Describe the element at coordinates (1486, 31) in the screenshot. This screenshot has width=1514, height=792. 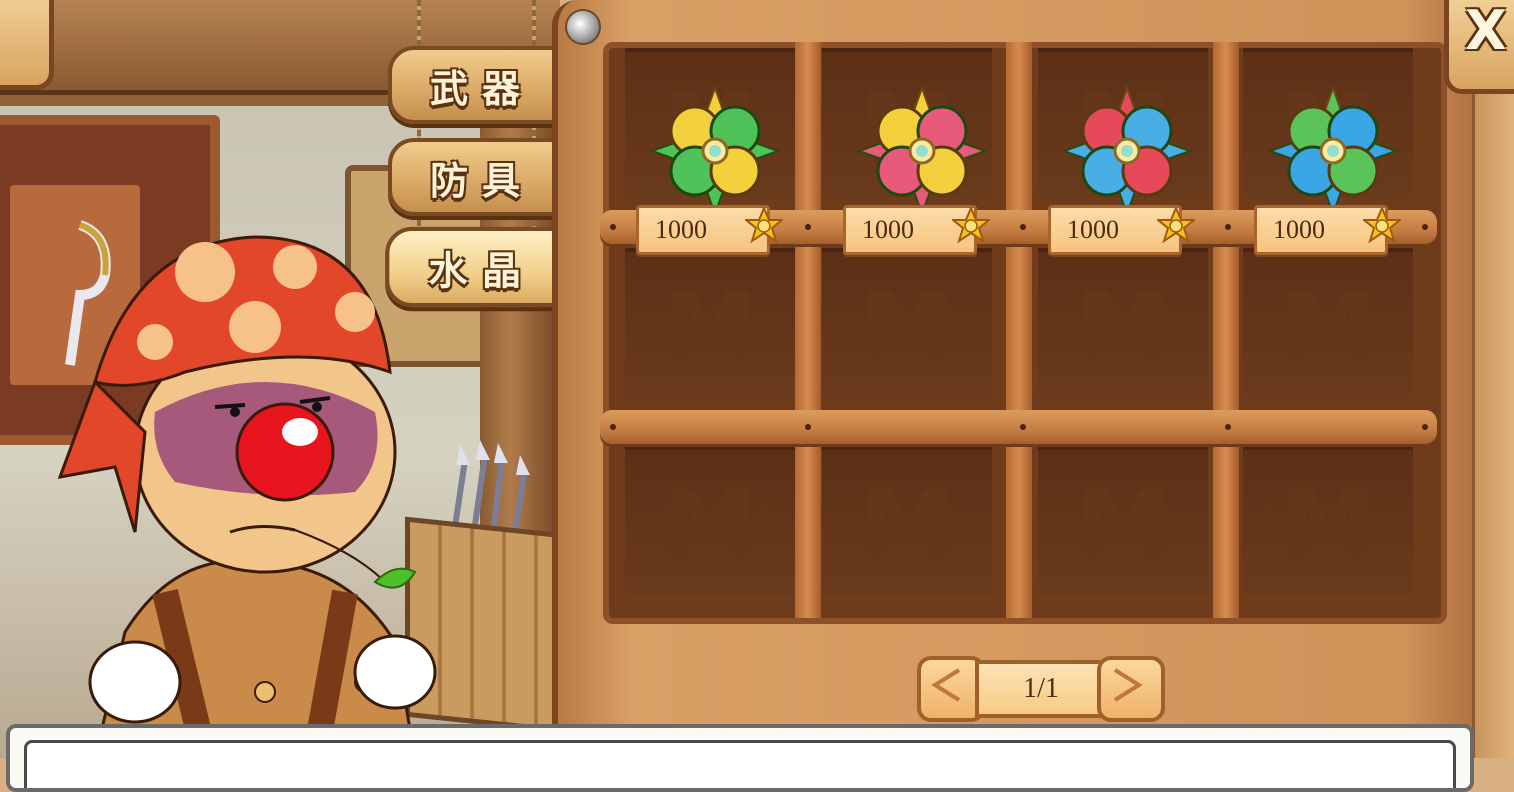
I see `close-icon: X` at that location.